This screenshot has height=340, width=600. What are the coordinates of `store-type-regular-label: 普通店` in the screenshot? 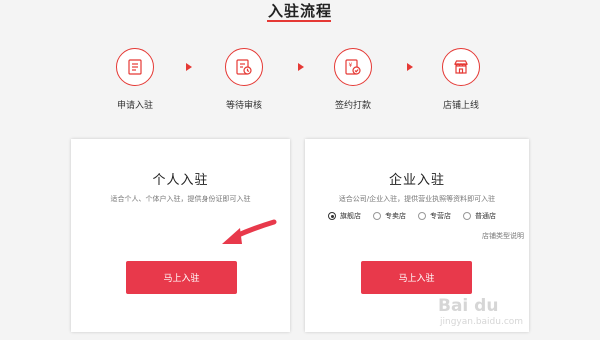 It's located at (485, 216).